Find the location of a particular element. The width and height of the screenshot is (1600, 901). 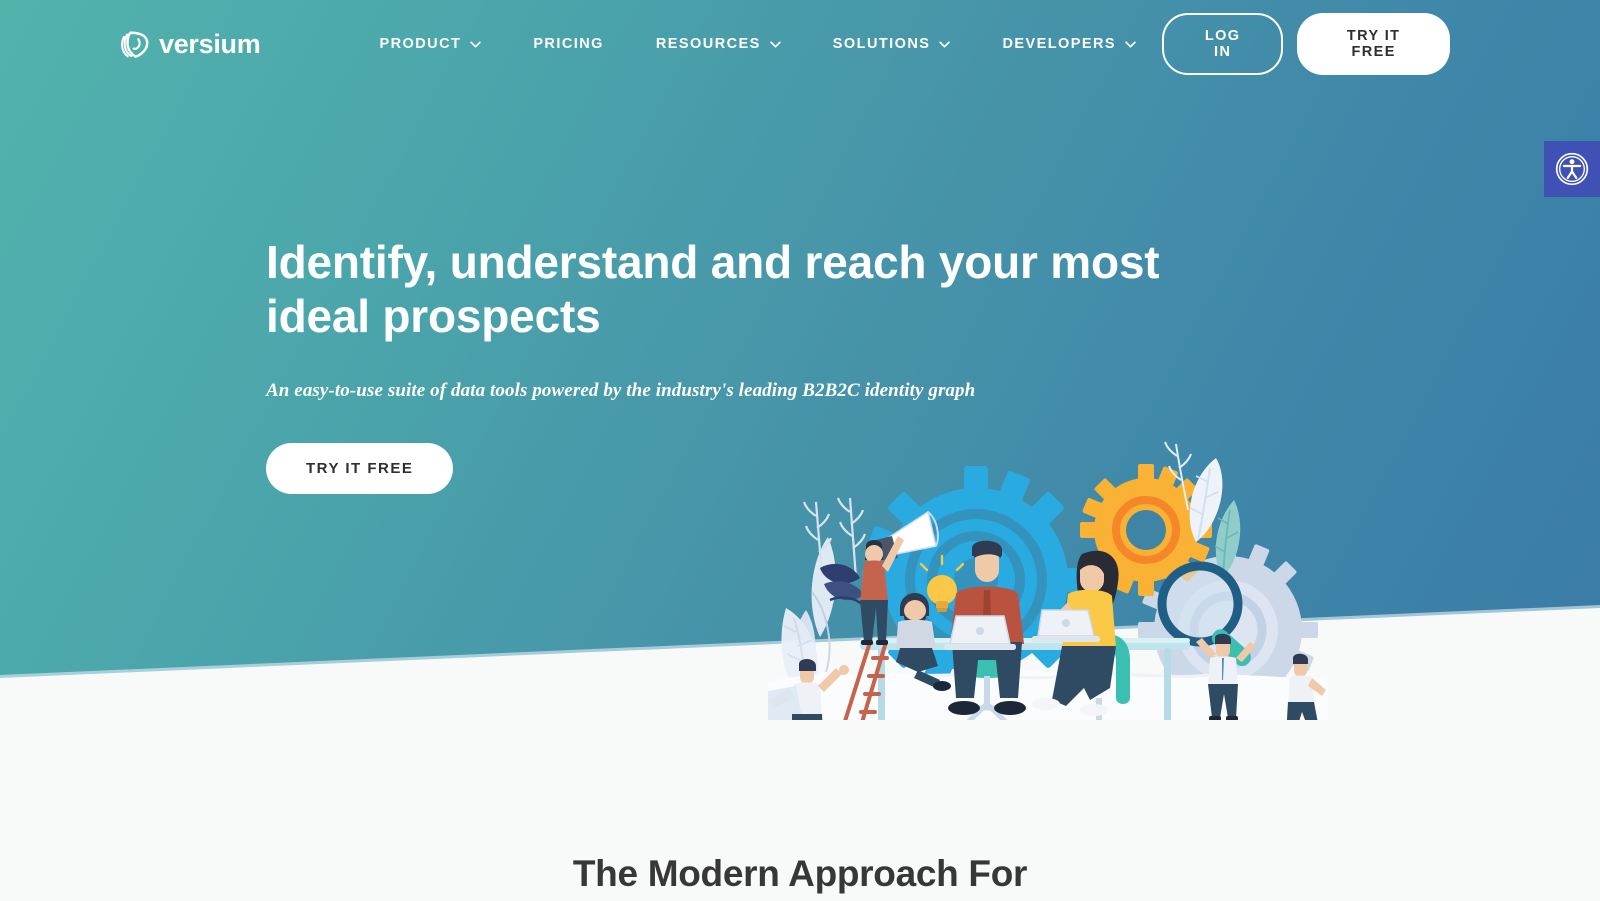

section-heading: The Modern Approach For is located at coordinates (800, 873).